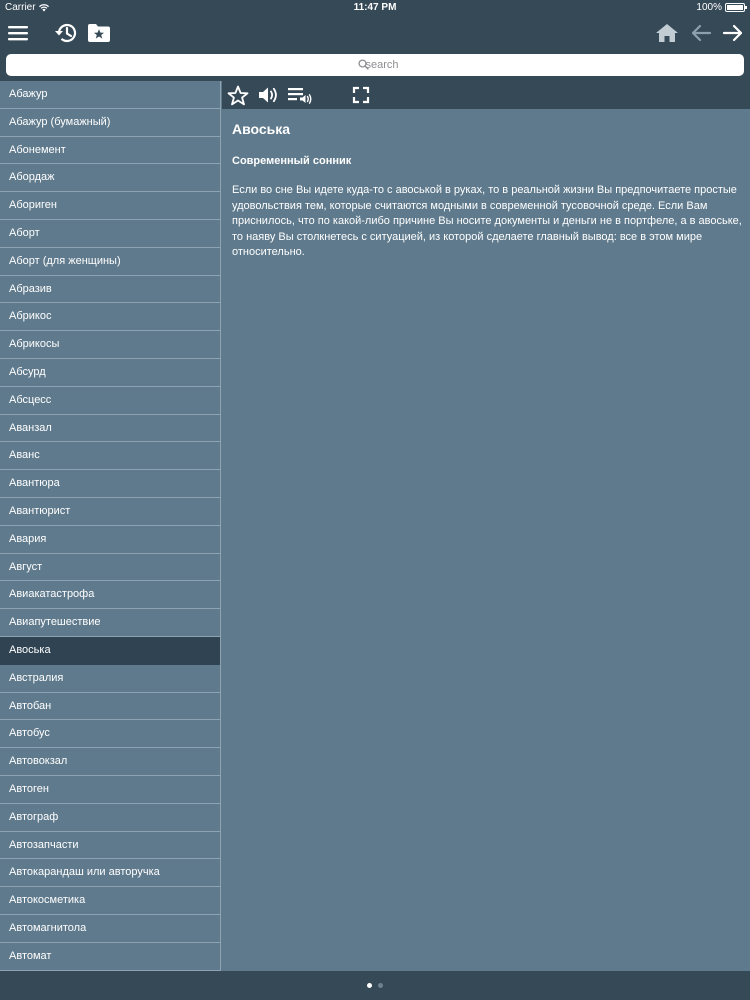 Image resolution: width=750 pixels, height=1000 pixels. I want to click on page-indicator, so click(375, 985).